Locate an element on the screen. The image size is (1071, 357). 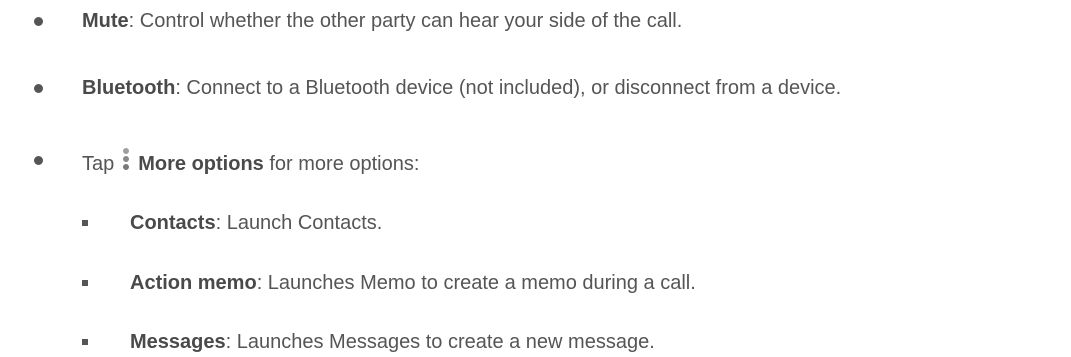
term-mute: Mute is located at coordinates (105, 21).